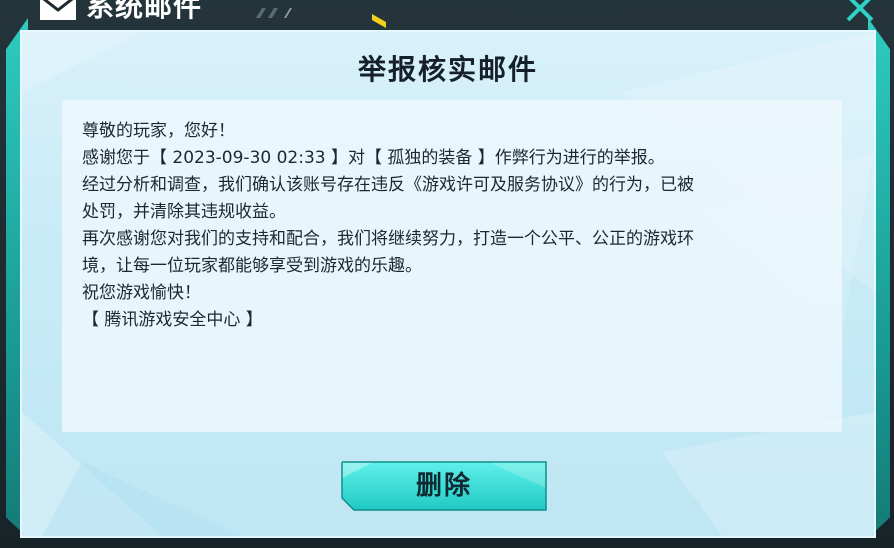  What do you see at coordinates (379, 21) in the screenshot?
I see `corner-accent` at bounding box center [379, 21].